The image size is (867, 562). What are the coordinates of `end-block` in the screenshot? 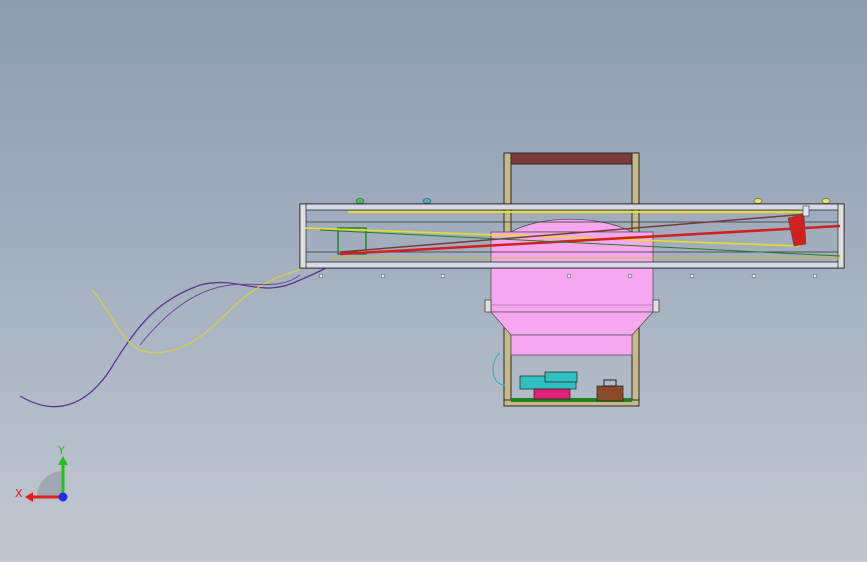 It's located at (806, 211).